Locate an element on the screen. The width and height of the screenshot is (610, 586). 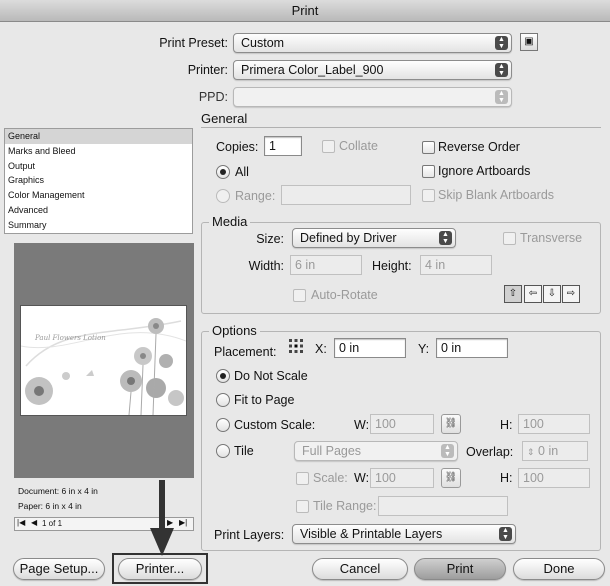
tile-scale-h-field: 100 is located at coordinates (554, 478).